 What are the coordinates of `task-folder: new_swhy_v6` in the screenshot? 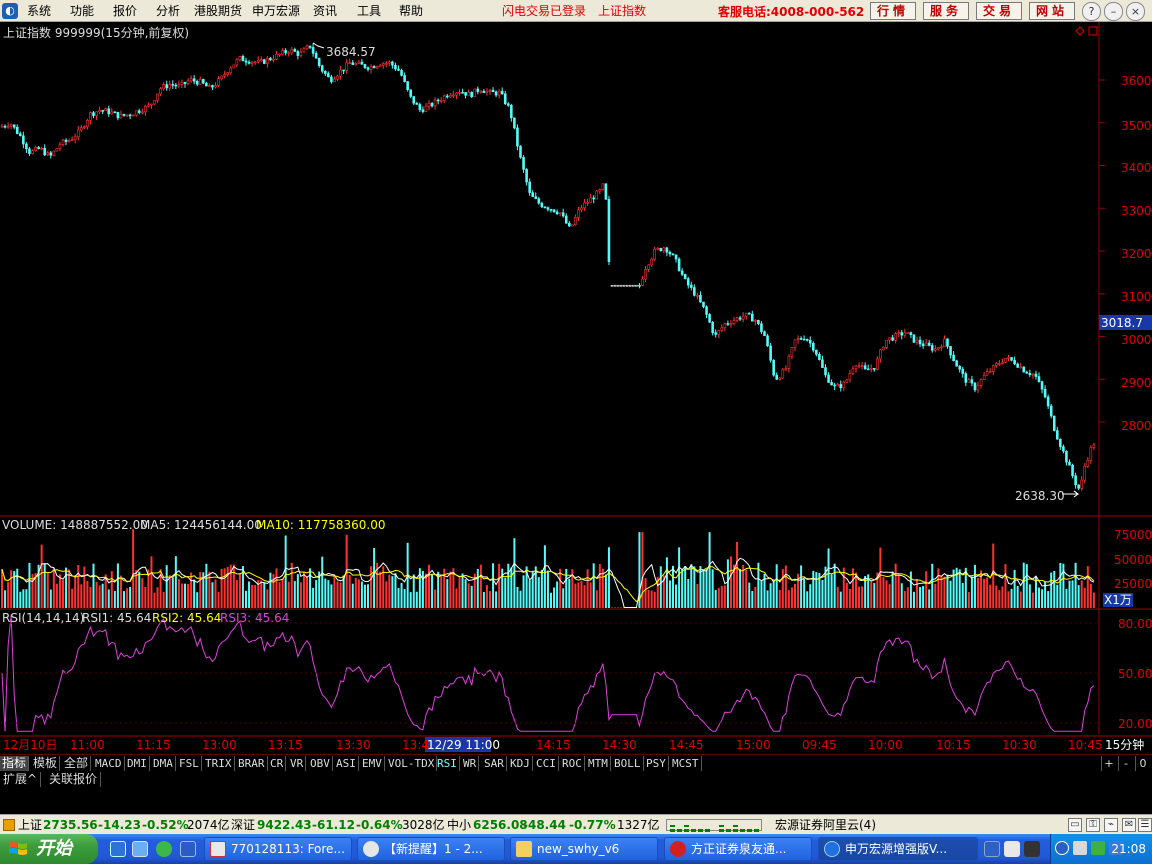 It's located at (584, 849).